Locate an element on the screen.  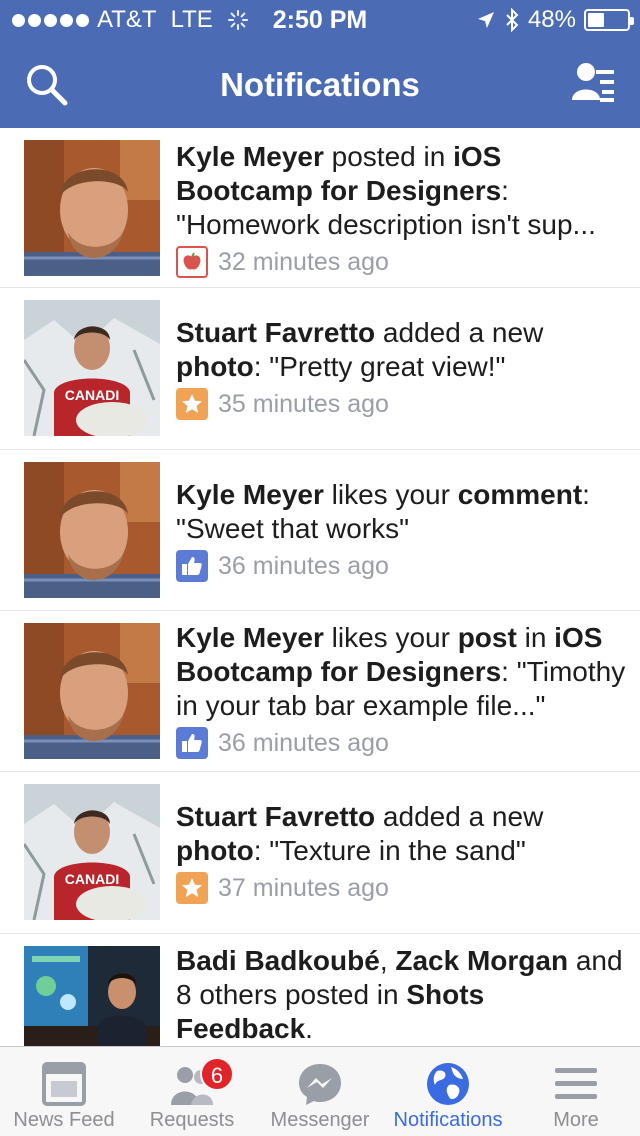
location-arrow-icon is located at coordinates (485, 20).